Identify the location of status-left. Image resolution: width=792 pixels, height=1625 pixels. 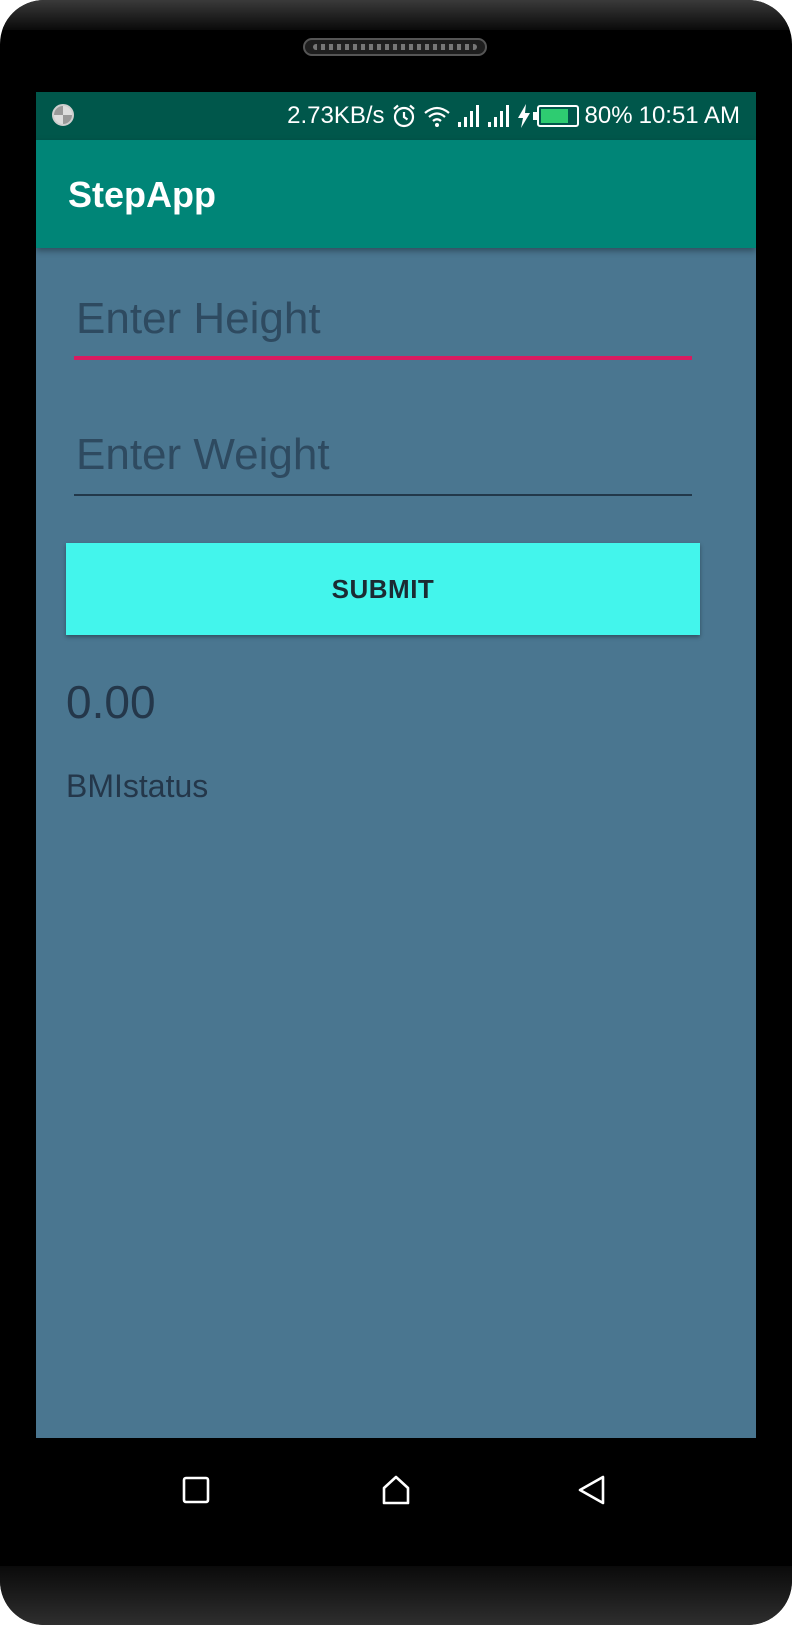
(64, 116).